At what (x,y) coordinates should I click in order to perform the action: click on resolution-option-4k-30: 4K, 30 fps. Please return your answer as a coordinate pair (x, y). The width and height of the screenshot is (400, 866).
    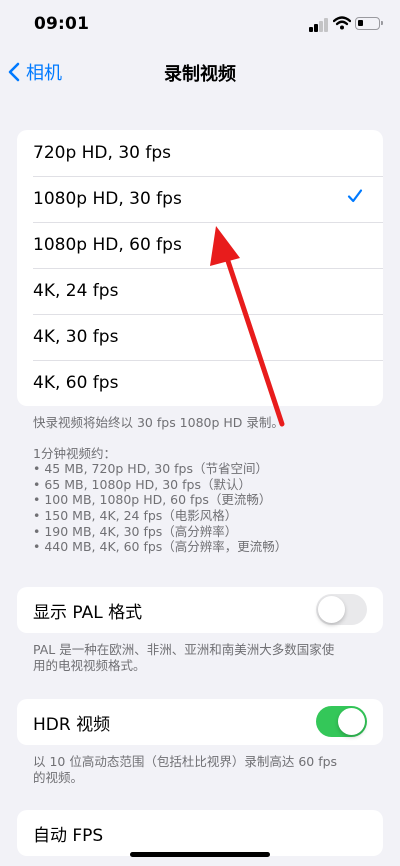
    Looking at the image, I should click on (200, 337).